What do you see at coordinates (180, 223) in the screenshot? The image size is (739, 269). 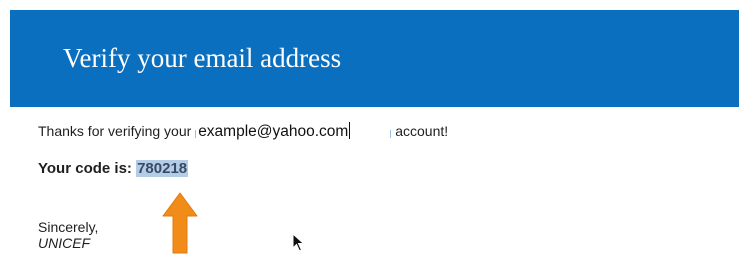 I see `arrow-up-icon` at bounding box center [180, 223].